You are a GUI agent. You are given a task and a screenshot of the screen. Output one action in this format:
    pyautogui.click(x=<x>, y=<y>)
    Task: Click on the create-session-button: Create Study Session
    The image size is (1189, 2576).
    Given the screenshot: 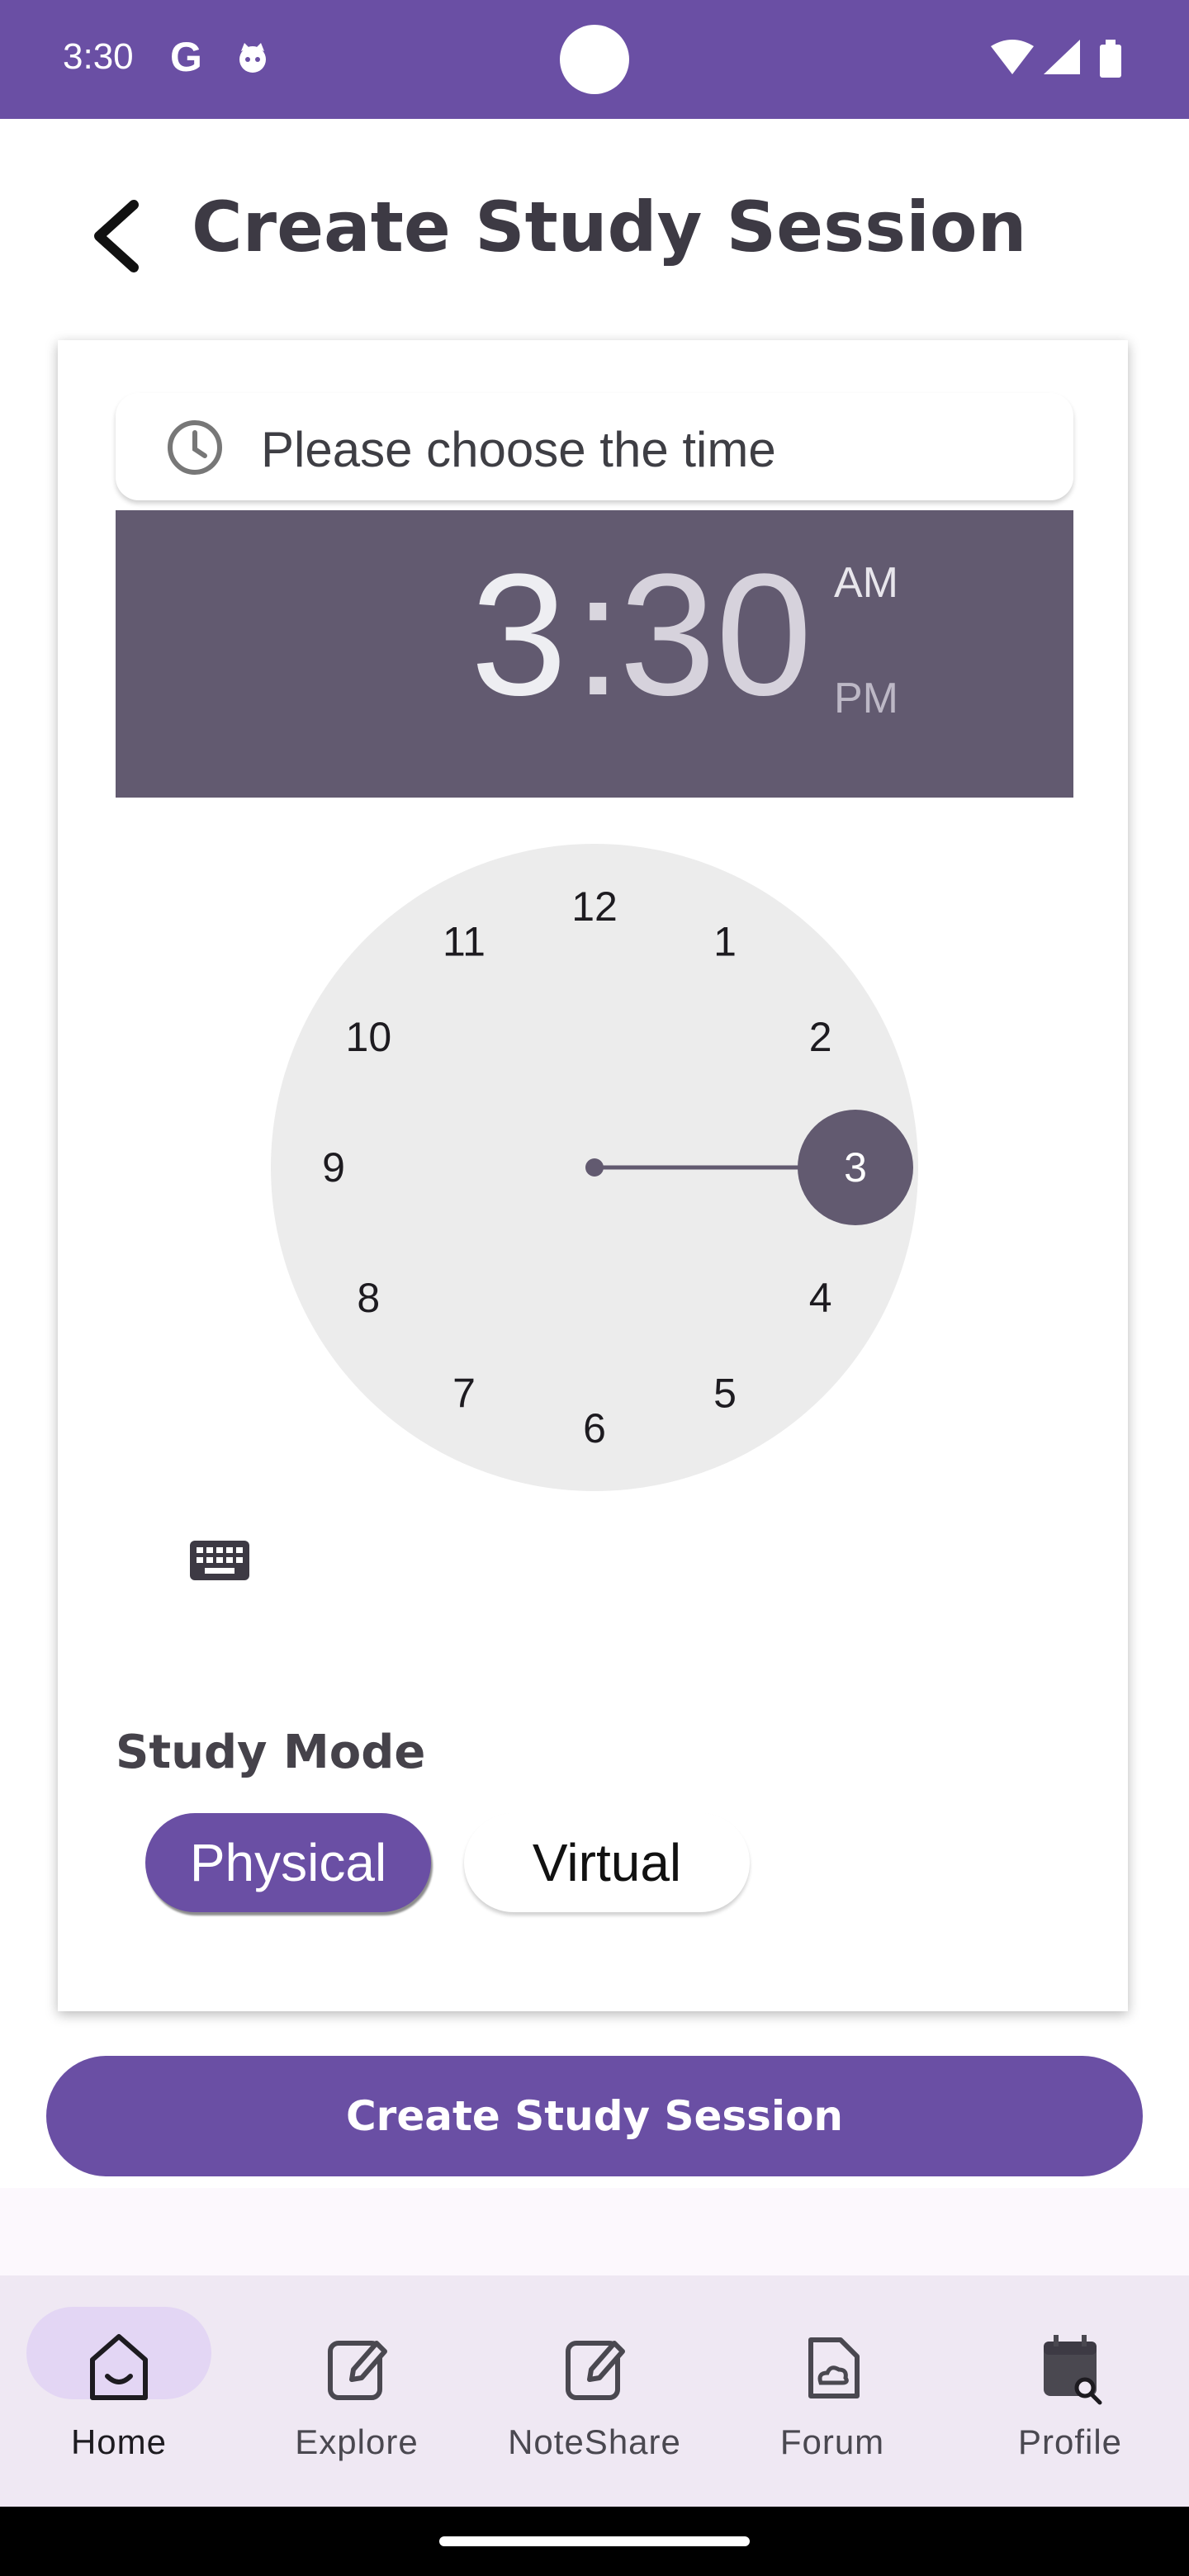 What is the action you would take?
    pyautogui.click(x=594, y=2116)
    